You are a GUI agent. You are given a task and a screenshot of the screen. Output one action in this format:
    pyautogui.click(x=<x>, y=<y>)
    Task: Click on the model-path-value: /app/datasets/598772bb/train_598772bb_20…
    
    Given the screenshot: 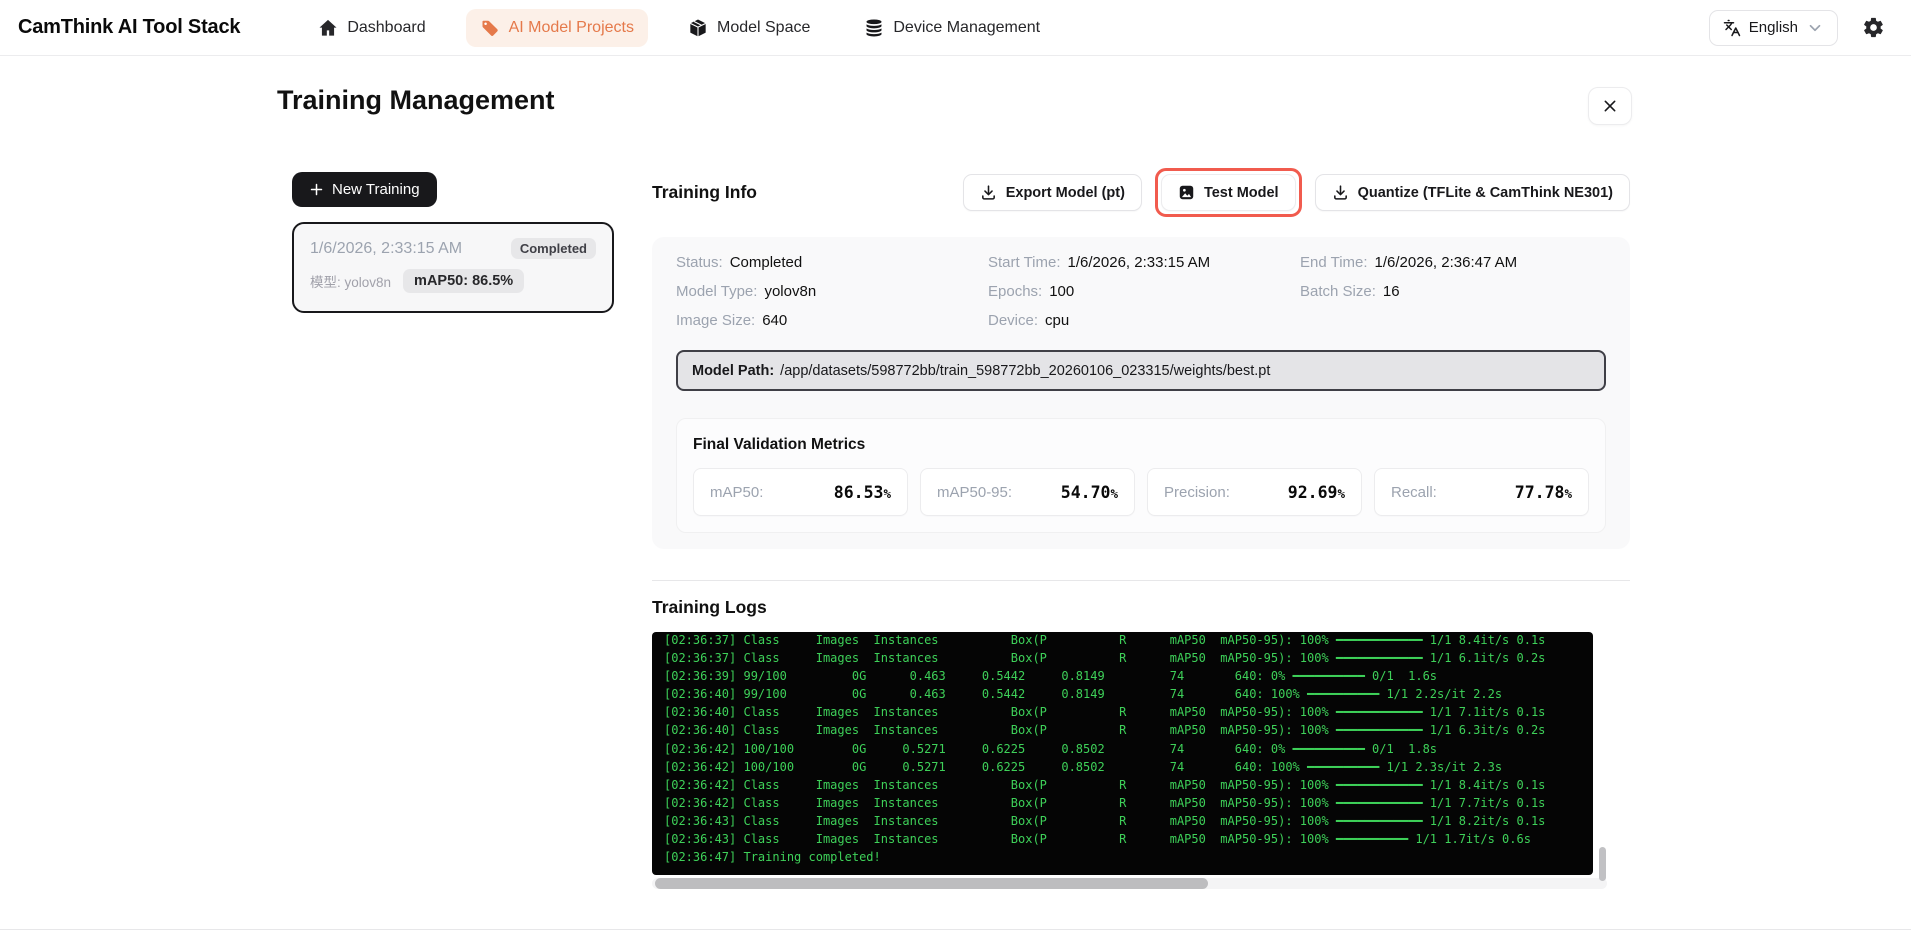 What is the action you would take?
    pyautogui.click(x=1025, y=370)
    